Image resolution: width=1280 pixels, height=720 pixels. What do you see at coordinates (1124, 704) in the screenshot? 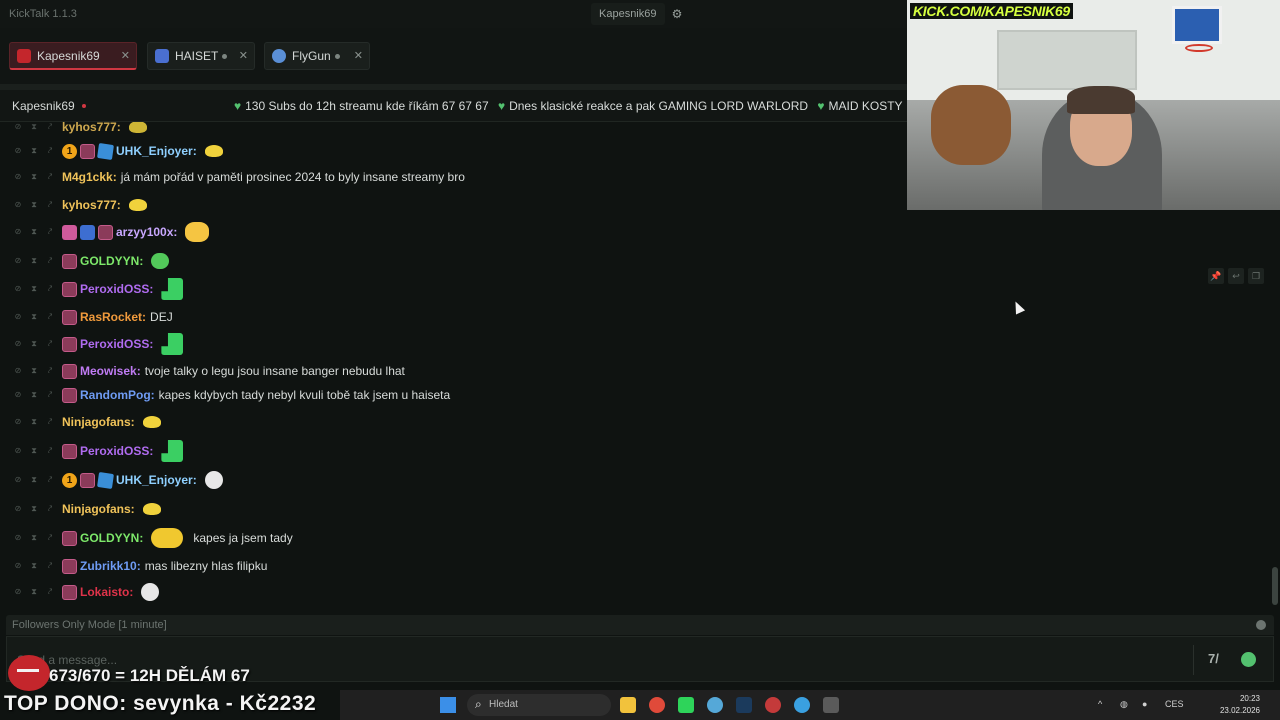
I see `network-tray-icon: ◍` at bounding box center [1124, 704].